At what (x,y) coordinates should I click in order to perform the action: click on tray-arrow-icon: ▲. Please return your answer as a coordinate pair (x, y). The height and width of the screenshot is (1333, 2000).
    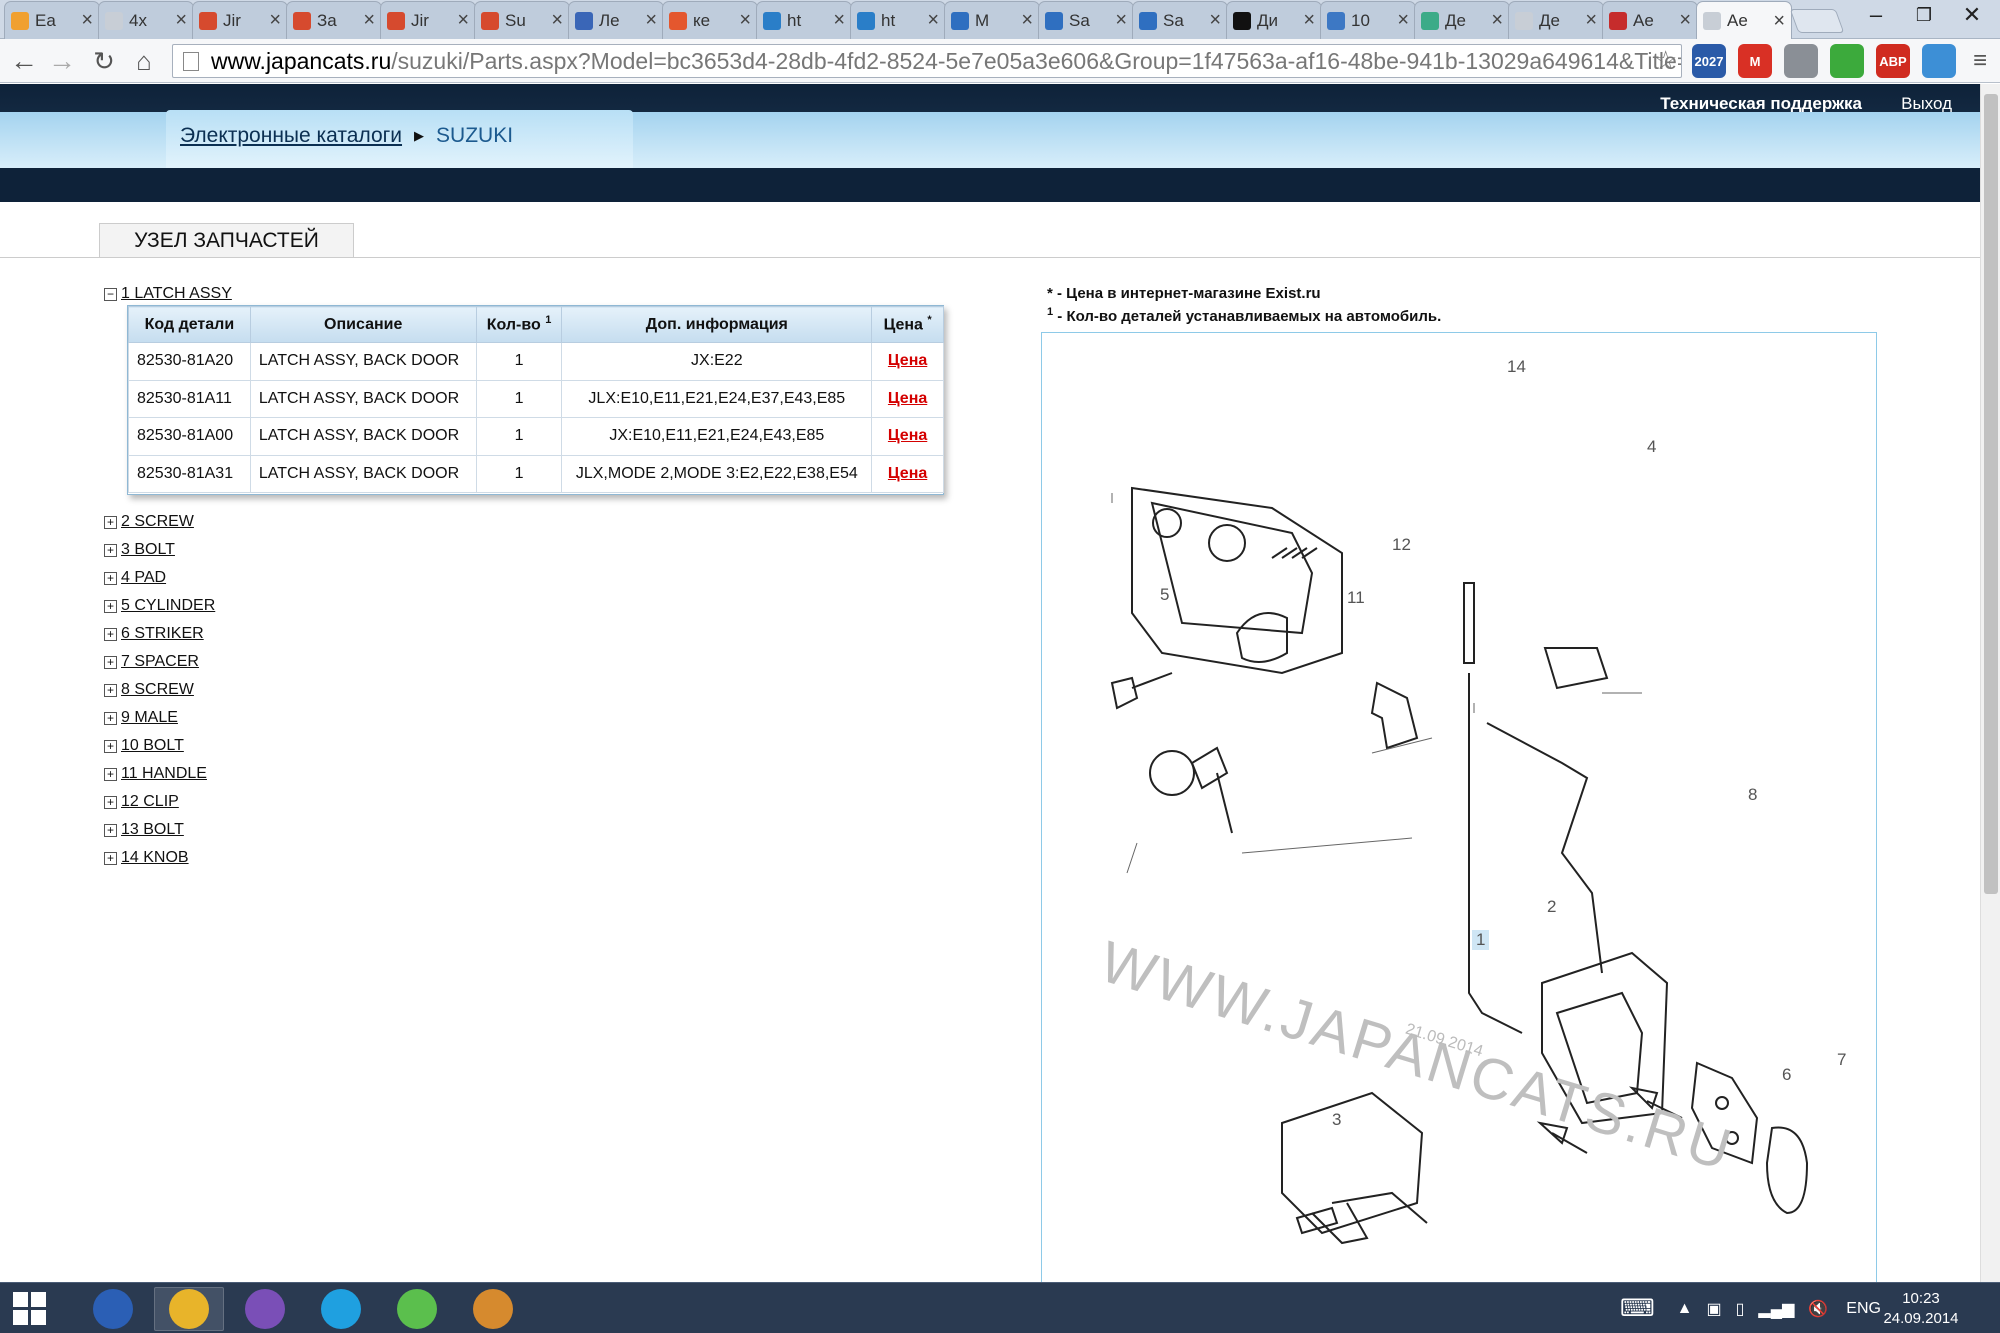
    Looking at the image, I should click on (1685, 1309).